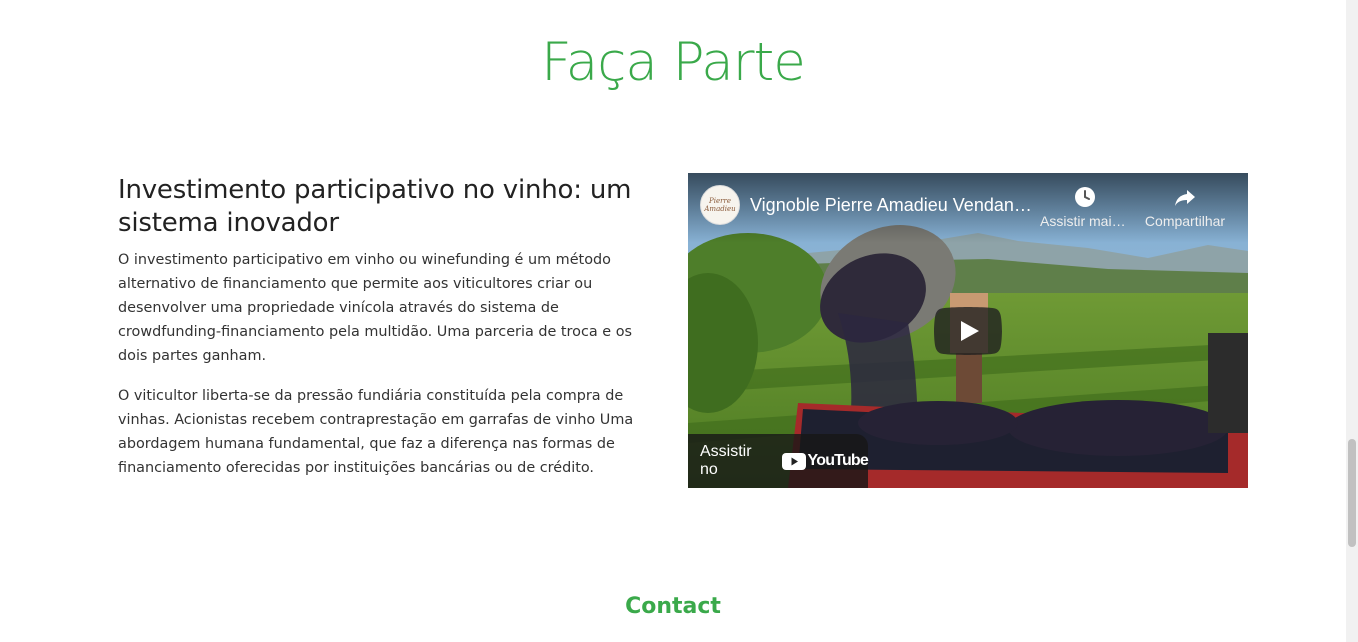 The height and width of the screenshot is (642, 1358). What do you see at coordinates (1085, 221) in the screenshot?
I see `watch-later-label: Assistir mais tarde` at bounding box center [1085, 221].